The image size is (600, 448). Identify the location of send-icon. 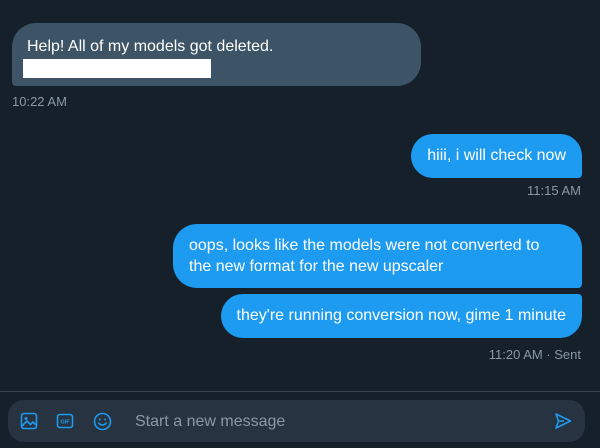
(563, 421).